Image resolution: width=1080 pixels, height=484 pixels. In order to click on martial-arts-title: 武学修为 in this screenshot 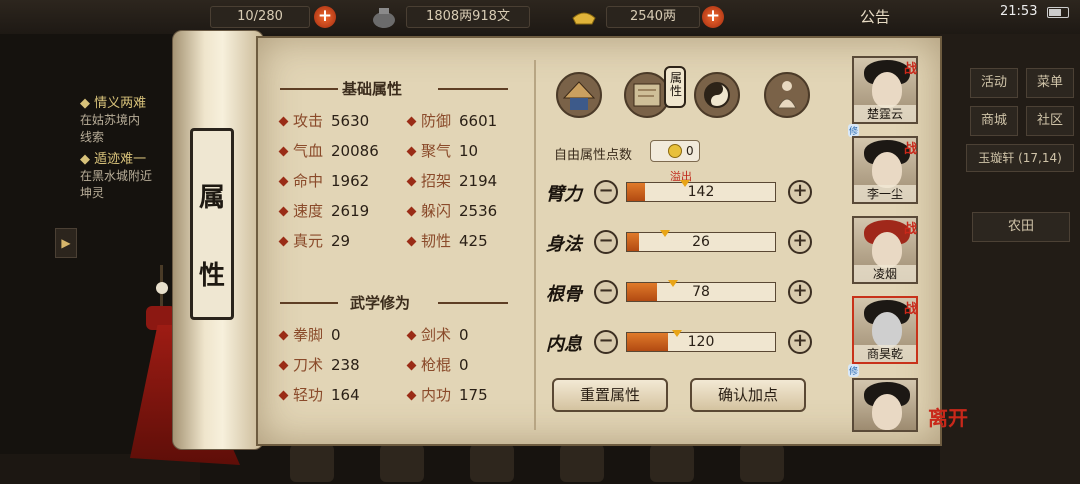, I will do `click(380, 303)`.